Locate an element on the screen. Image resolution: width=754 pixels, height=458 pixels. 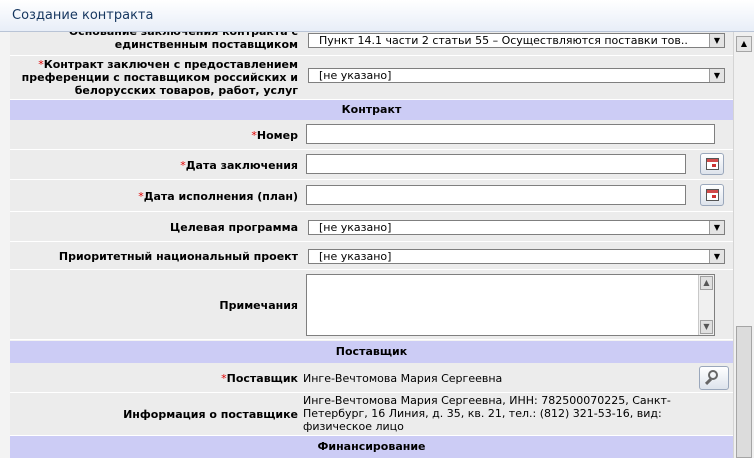
row-date-signed: *Дата заключения is located at coordinates (371, 165).